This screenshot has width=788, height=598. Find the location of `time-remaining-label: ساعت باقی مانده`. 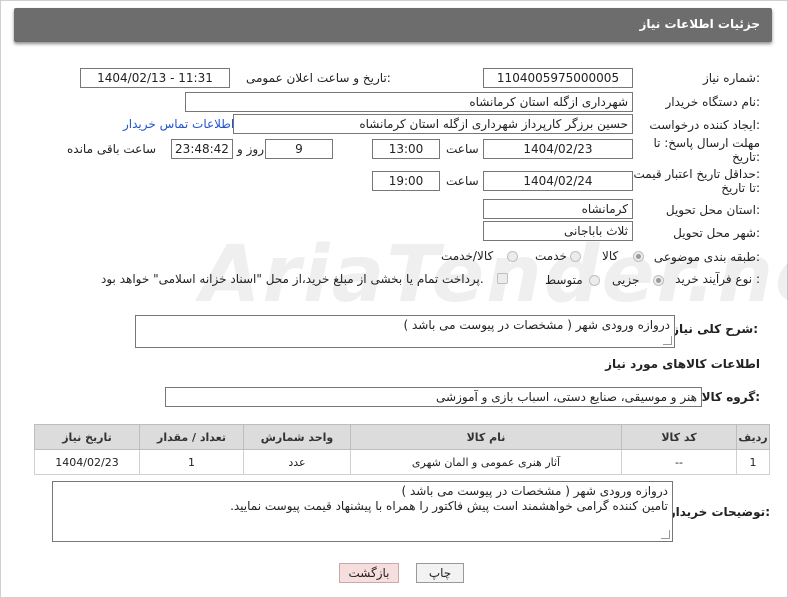

time-remaining-label: ساعت باقی مانده is located at coordinates (112, 149).